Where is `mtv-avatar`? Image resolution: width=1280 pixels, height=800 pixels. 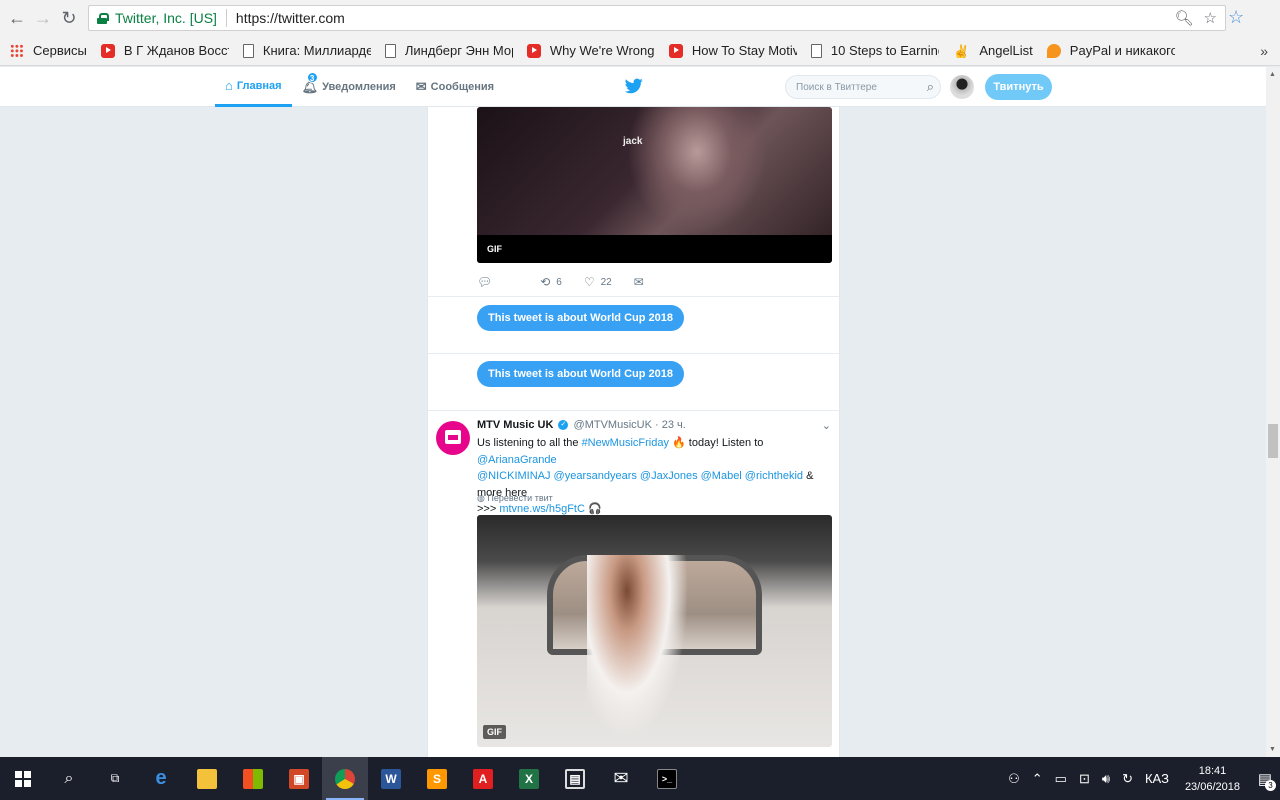 mtv-avatar is located at coordinates (453, 438).